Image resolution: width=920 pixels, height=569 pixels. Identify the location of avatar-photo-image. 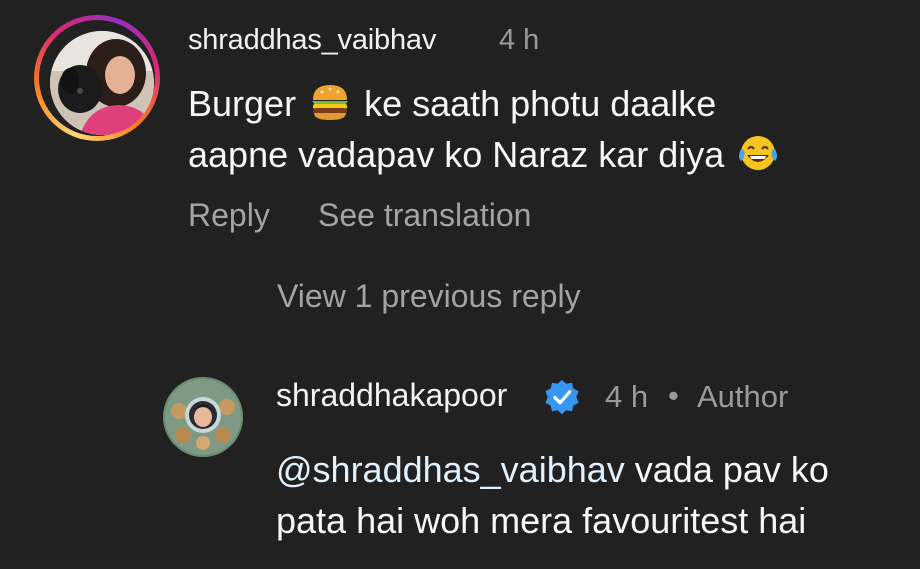
(102, 83).